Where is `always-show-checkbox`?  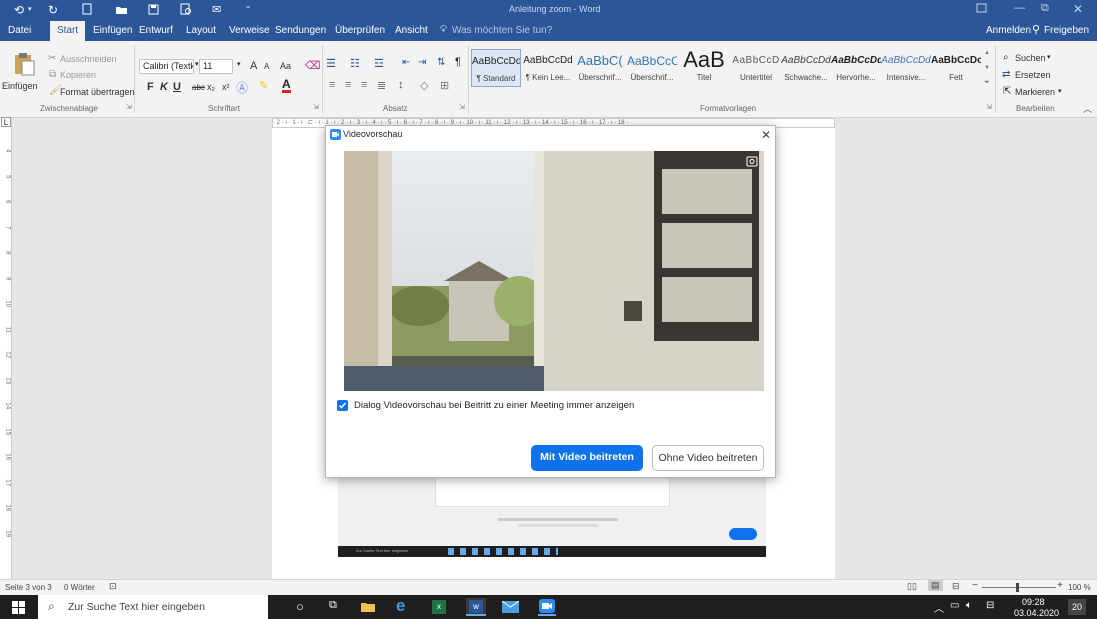 always-show-checkbox is located at coordinates (342, 405).